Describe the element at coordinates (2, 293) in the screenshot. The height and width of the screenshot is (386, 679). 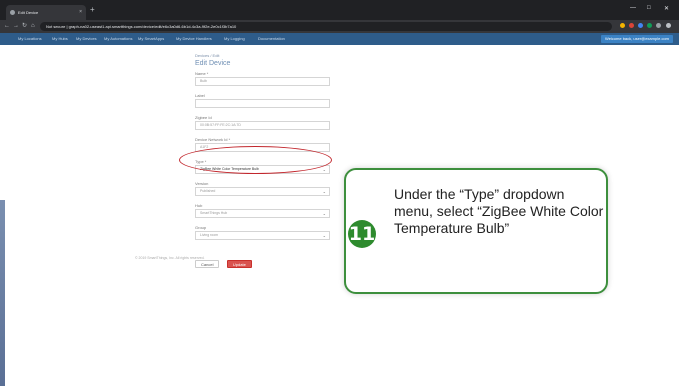
I see `window-edge` at that location.